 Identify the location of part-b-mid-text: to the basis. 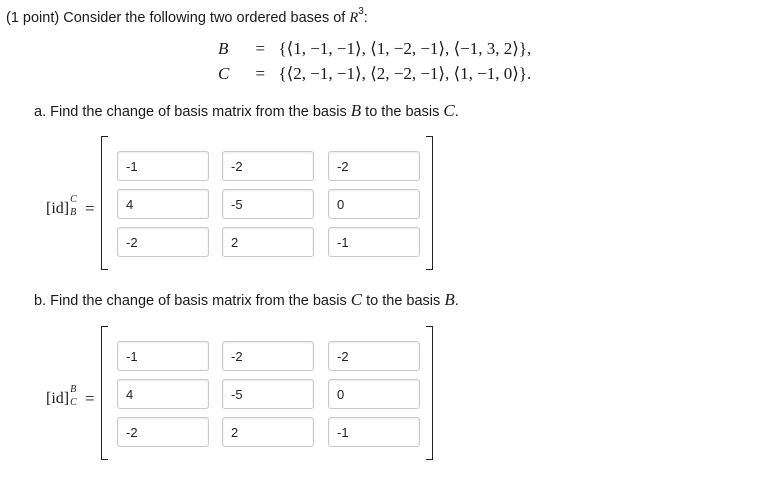
(403, 301).